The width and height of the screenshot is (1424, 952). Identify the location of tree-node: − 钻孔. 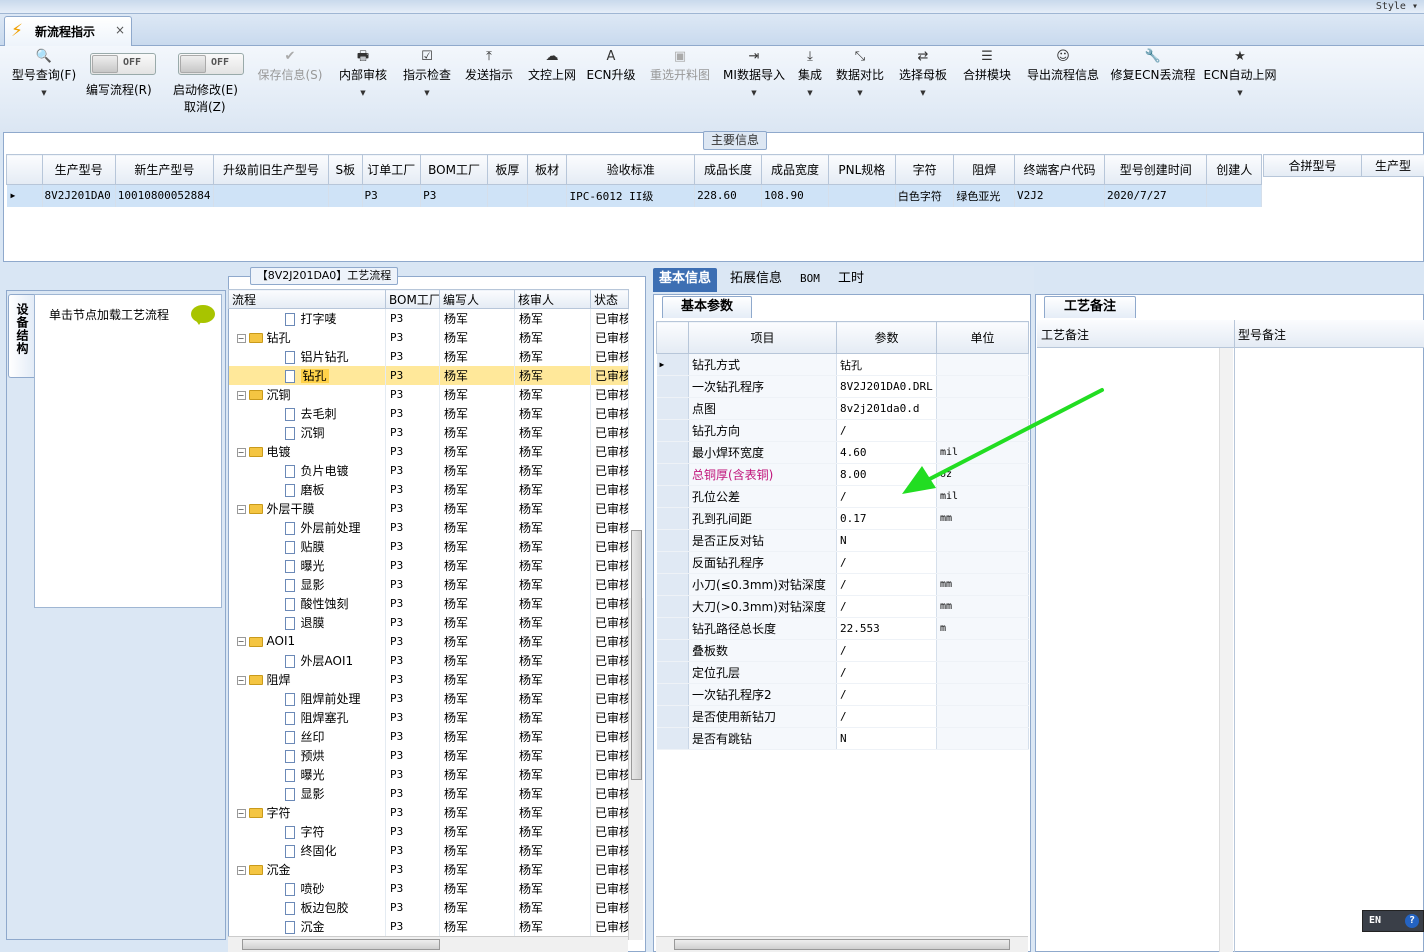
(307, 337).